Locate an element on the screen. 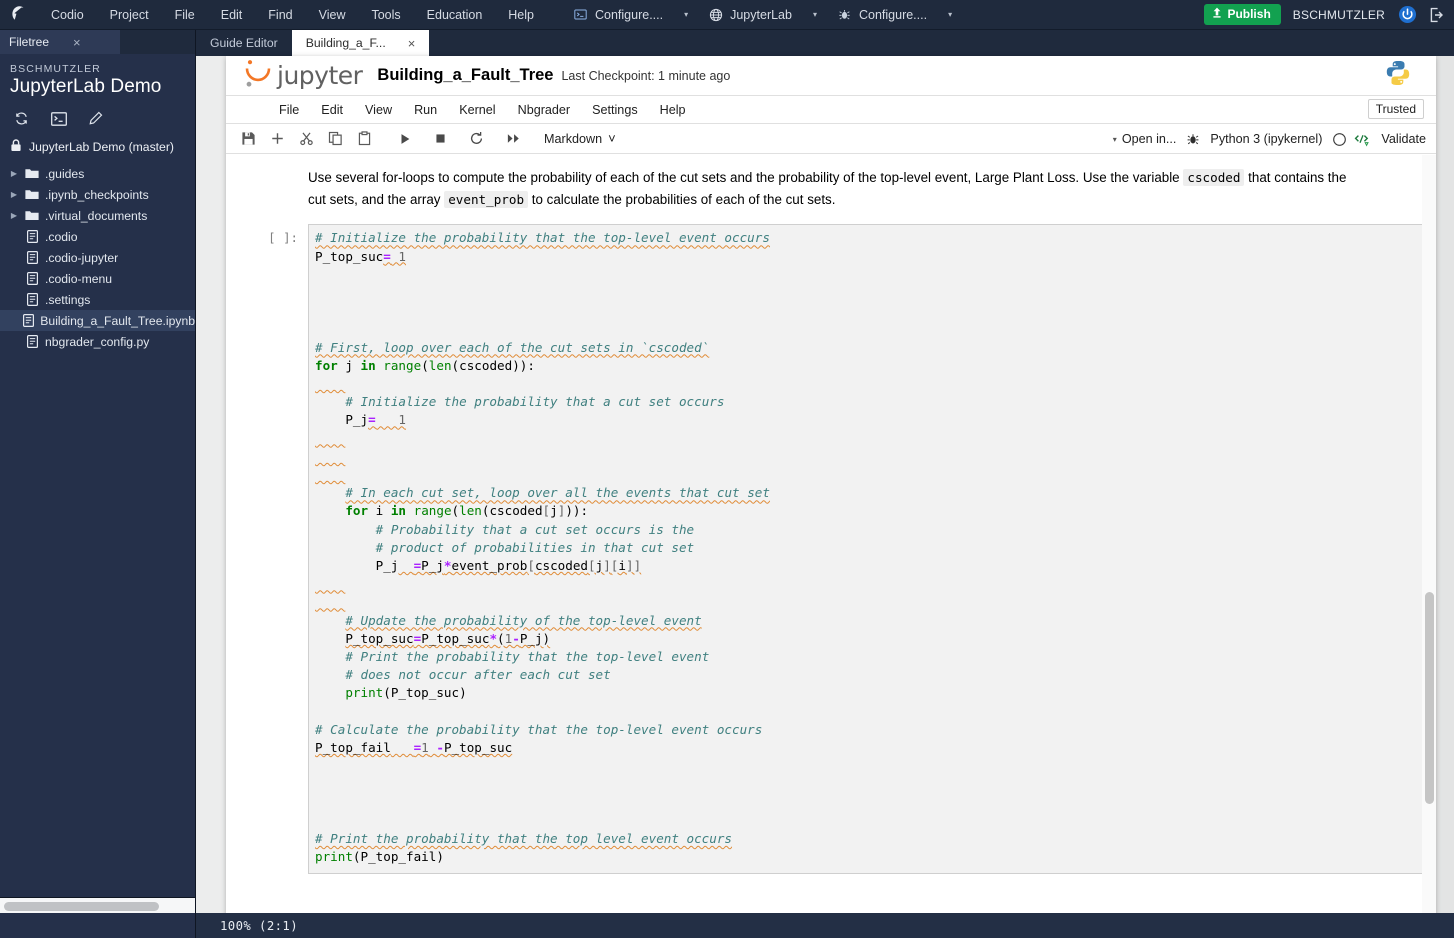 The width and height of the screenshot is (1454, 938). tree-label: Building_a_Fault_Tree.ipynb is located at coordinates (117, 320).